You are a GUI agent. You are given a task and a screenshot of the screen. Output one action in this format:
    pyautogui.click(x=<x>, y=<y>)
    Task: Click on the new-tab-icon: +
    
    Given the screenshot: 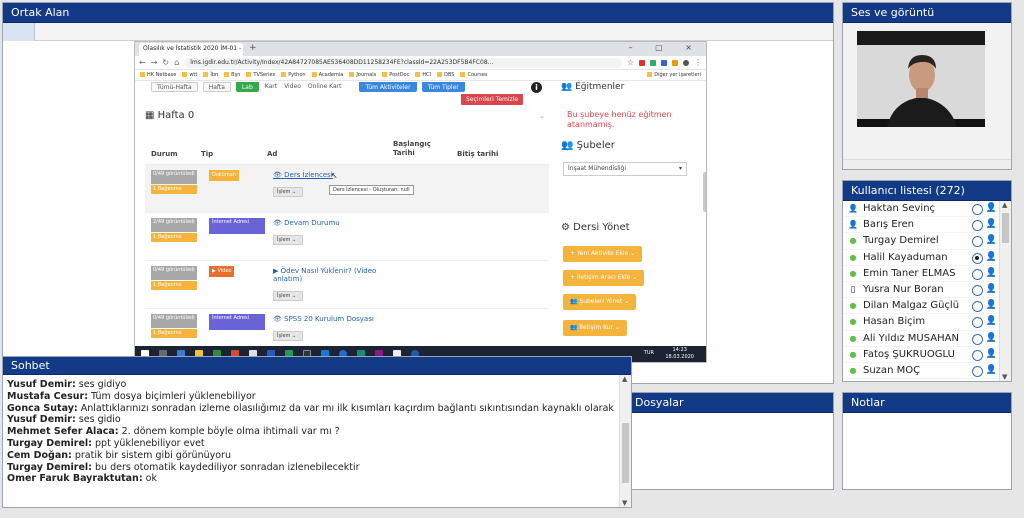 What is the action you would take?
    pyautogui.click(x=253, y=48)
    